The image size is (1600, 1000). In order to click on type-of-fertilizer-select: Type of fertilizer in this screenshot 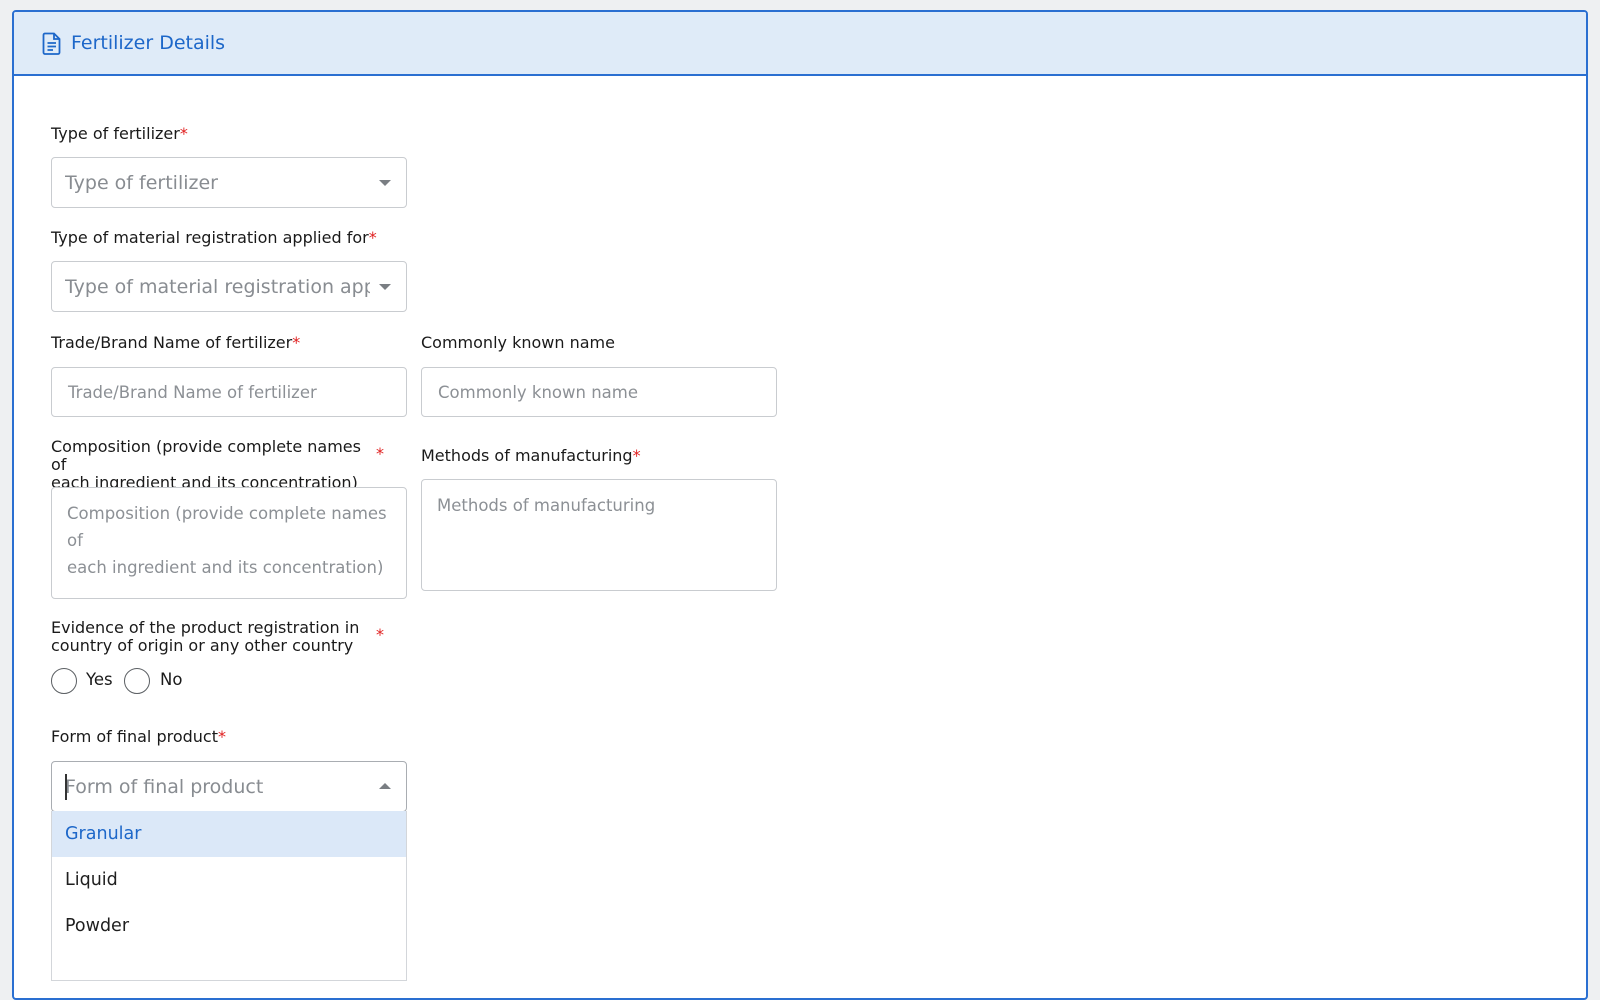, I will do `click(229, 182)`.